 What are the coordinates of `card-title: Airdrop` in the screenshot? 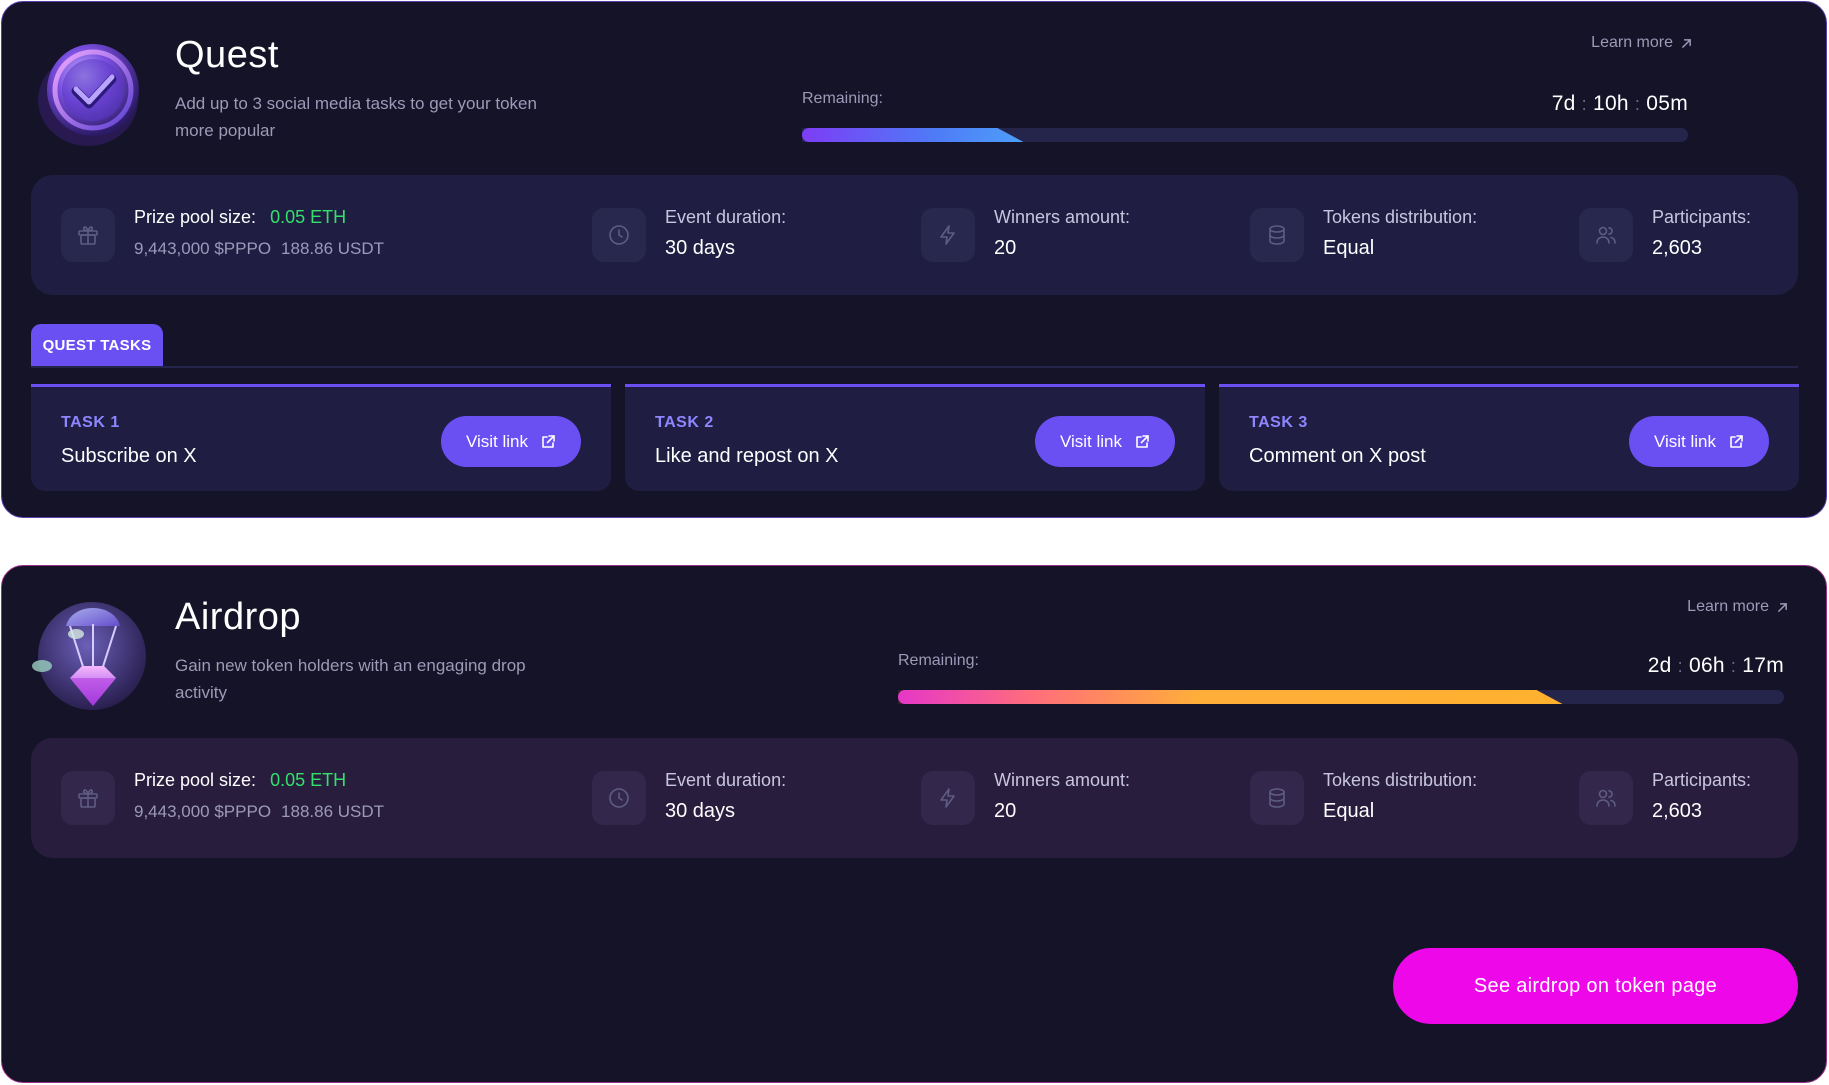 It's located at (238, 617).